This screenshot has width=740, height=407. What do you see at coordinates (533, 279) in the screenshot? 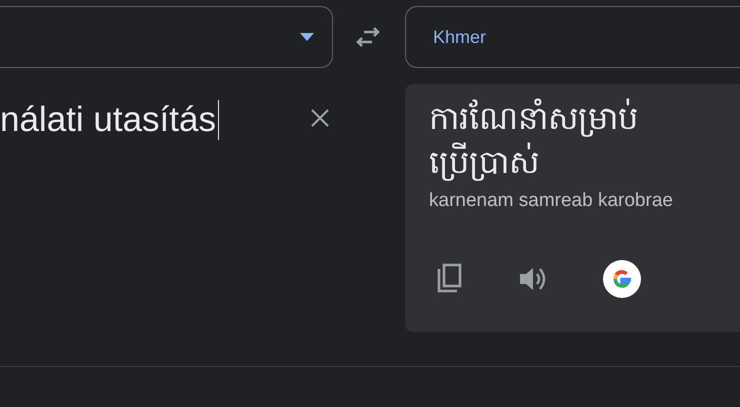
I see `speaker-icon` at bounding box center [533, 279].